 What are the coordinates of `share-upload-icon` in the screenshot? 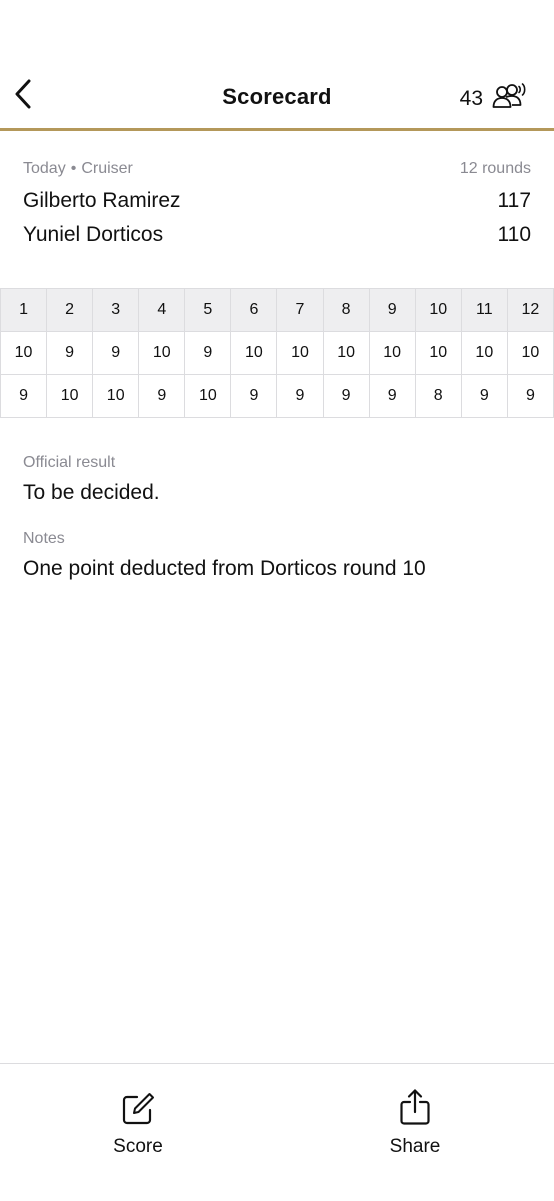 It's located at (415, 1106).